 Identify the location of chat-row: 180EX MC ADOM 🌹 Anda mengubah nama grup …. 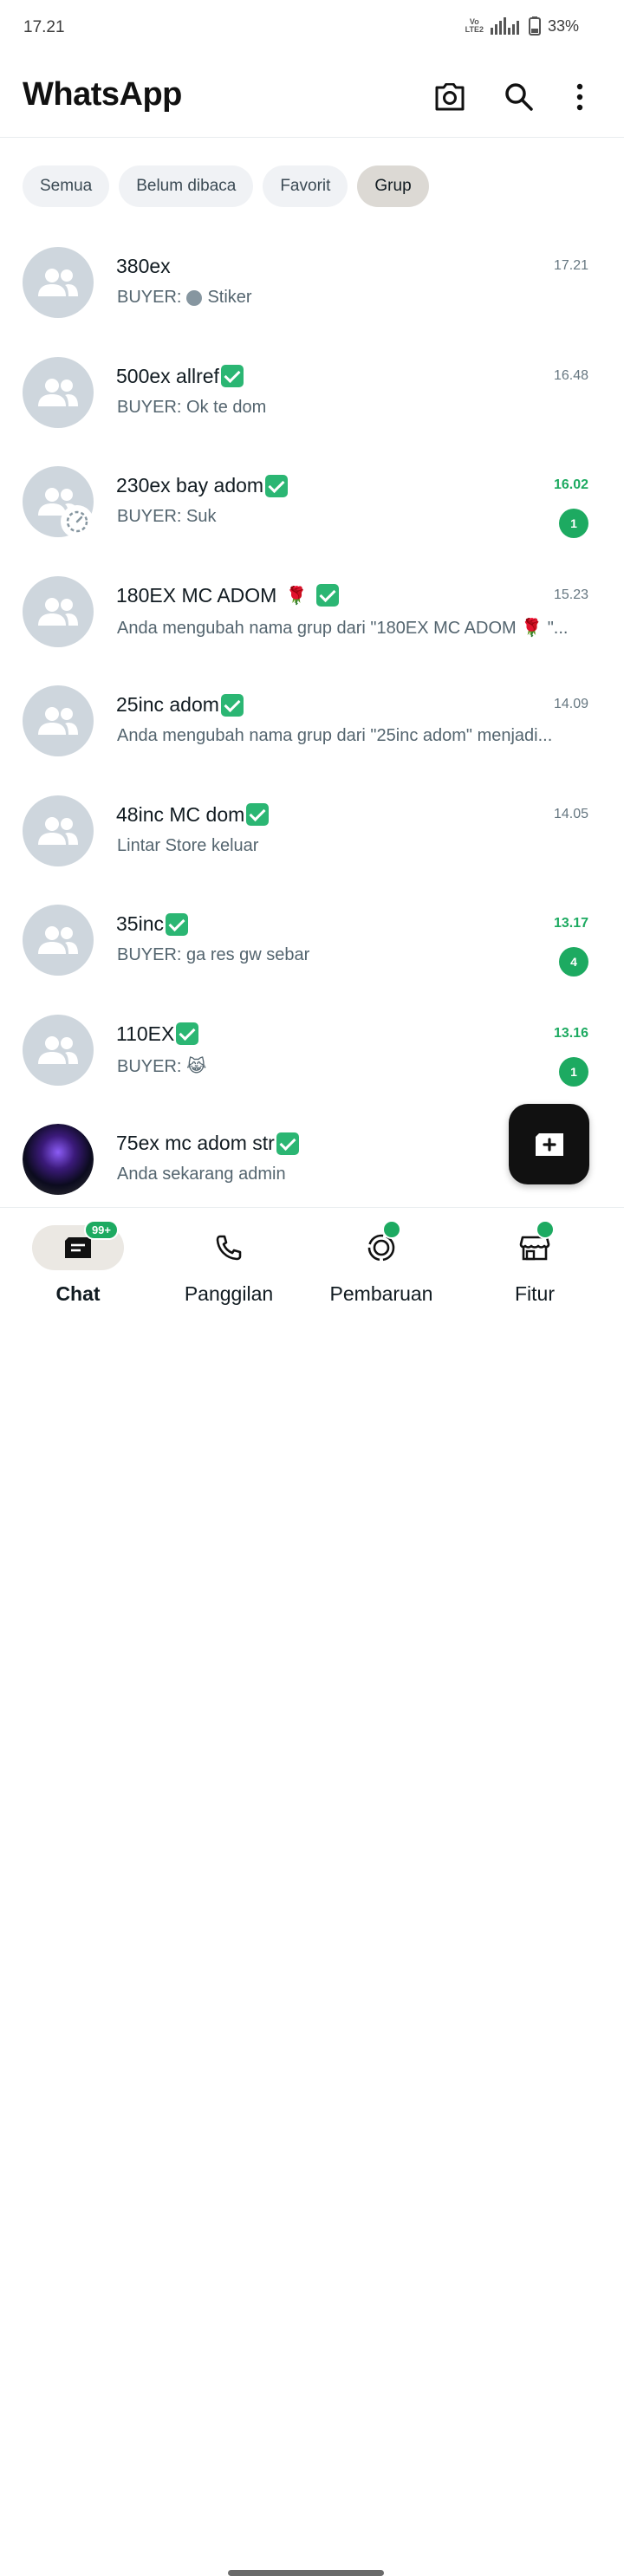
(312, 611).